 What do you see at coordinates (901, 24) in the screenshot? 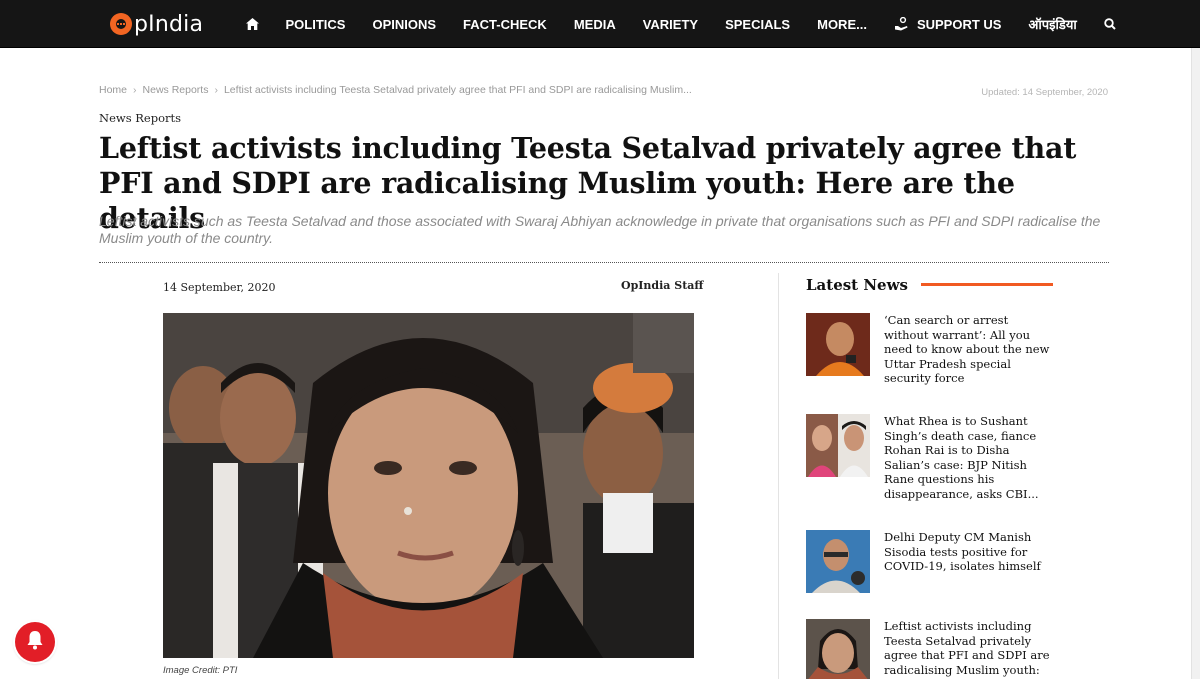
I see `donate-hand-icon` at bounding box center [901, 24].